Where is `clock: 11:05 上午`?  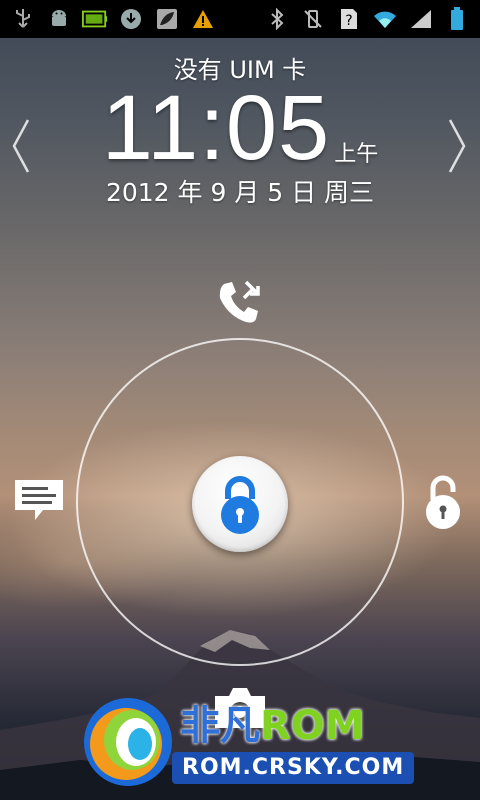
clock: 11:05 上午 is located at coordinates (240, 128).